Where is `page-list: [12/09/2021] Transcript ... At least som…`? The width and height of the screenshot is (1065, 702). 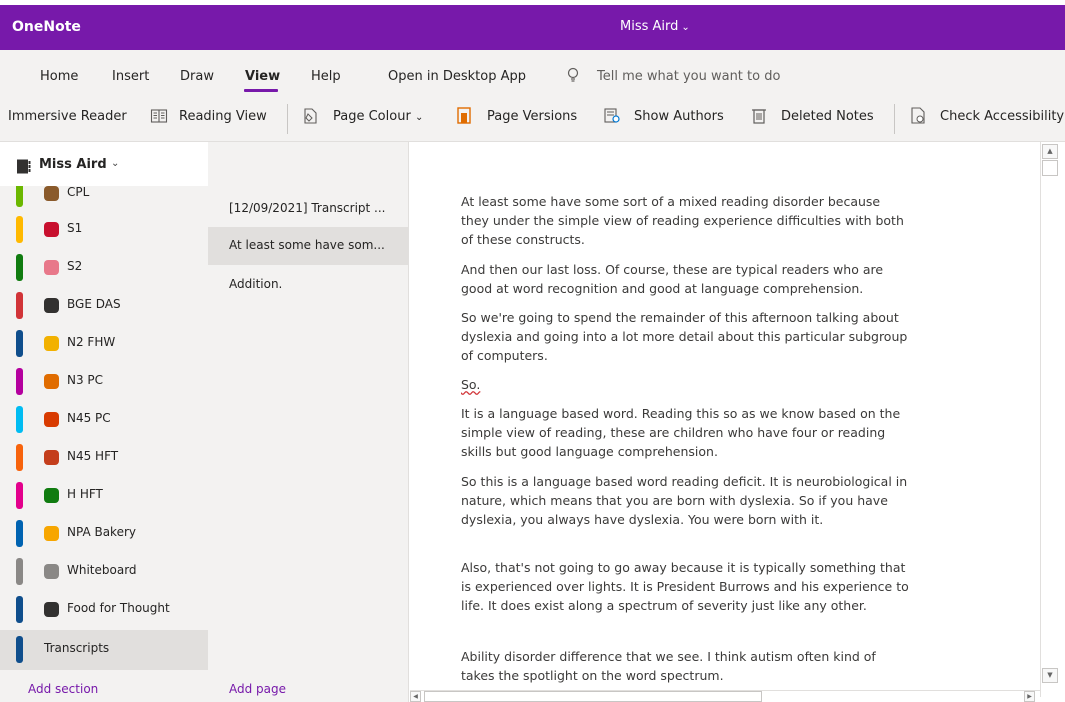 page-list: [12/09/2021] Transcript ... At least som… is located at coordinates (308, 406).